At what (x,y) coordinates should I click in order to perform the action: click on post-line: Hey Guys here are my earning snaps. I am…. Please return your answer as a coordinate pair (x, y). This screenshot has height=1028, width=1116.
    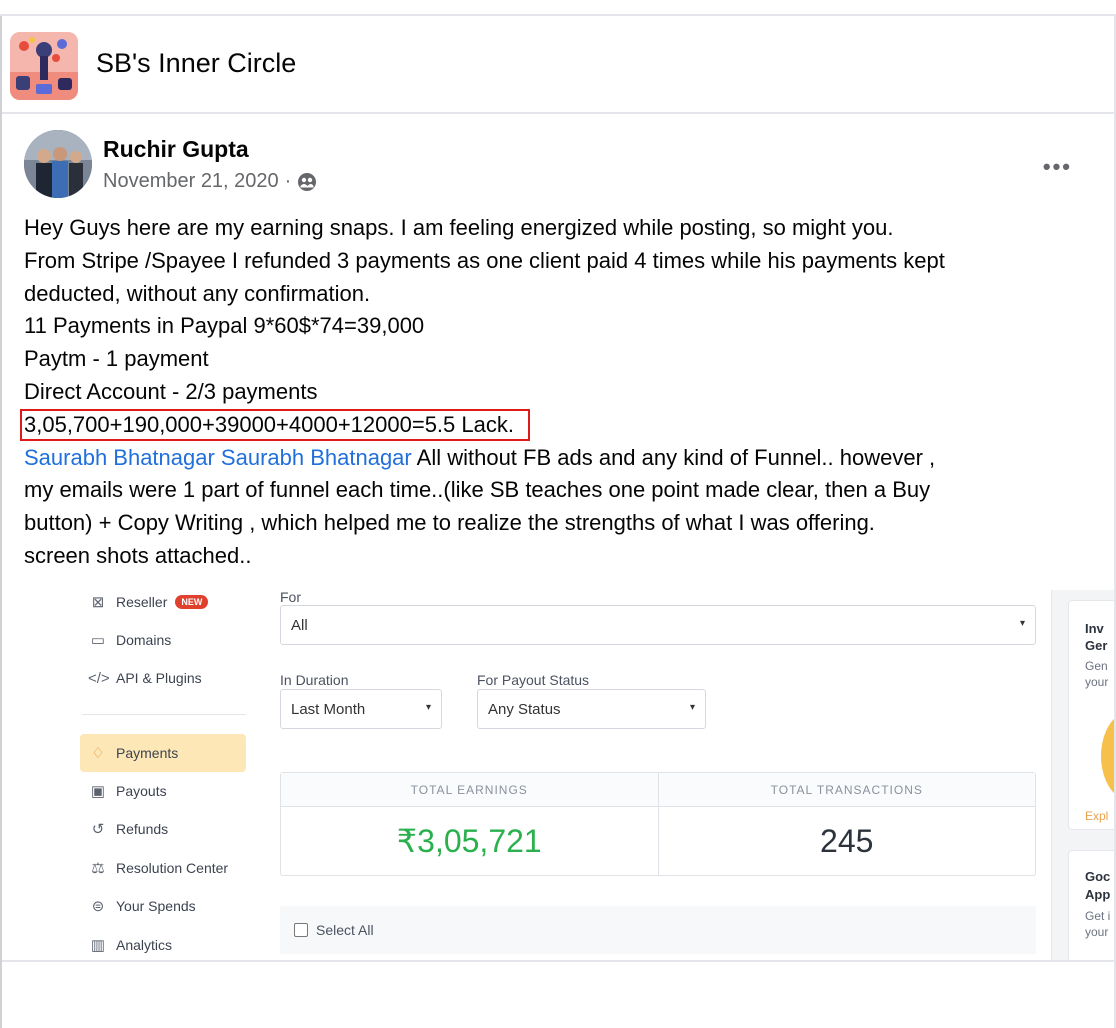
    Looking at the image, I should click on (459, 227).